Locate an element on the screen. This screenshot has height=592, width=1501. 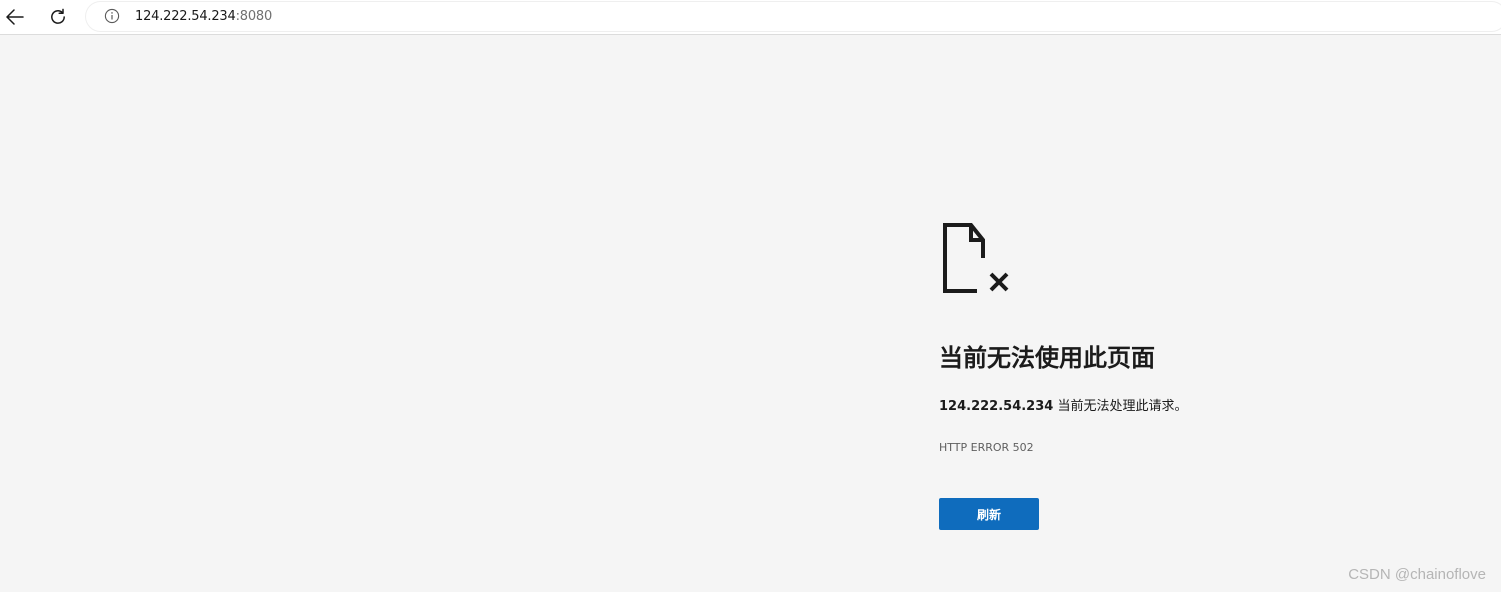
error-message: 当前无法处理此请求。 is located at coordinates (1120, 406).